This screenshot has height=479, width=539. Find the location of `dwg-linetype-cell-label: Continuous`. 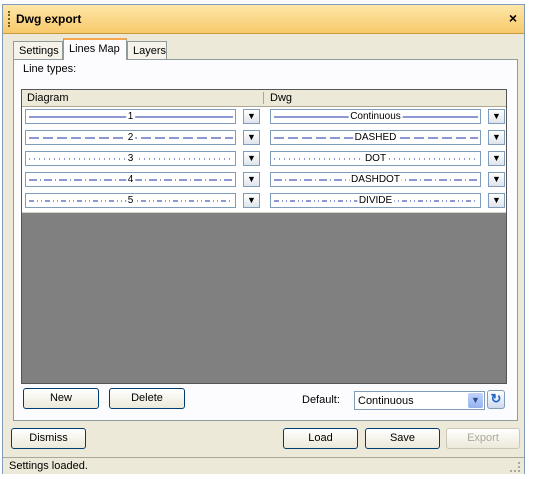

dwg-linetype-cell-label: Continuous is located at coordinates (375, 116).